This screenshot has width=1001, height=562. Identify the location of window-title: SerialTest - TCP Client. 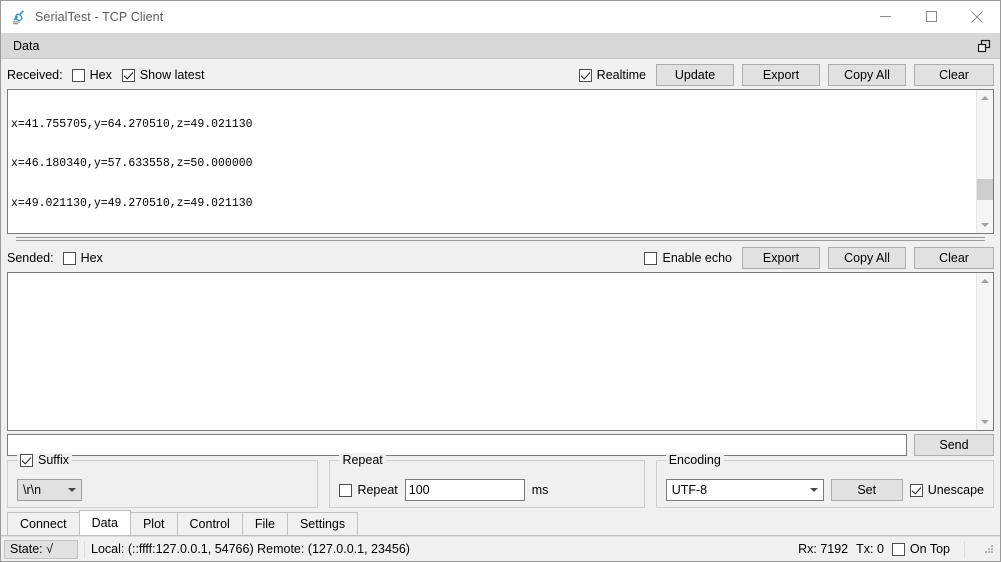
(99, 16).